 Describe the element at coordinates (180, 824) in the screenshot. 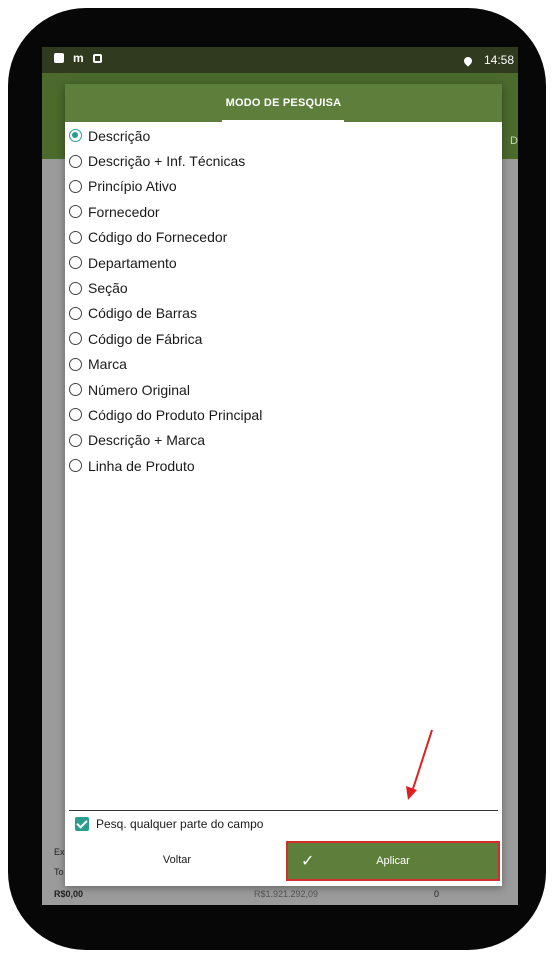

I see `partial-search-label: Pesq. qualquer parte do campo` at that location.